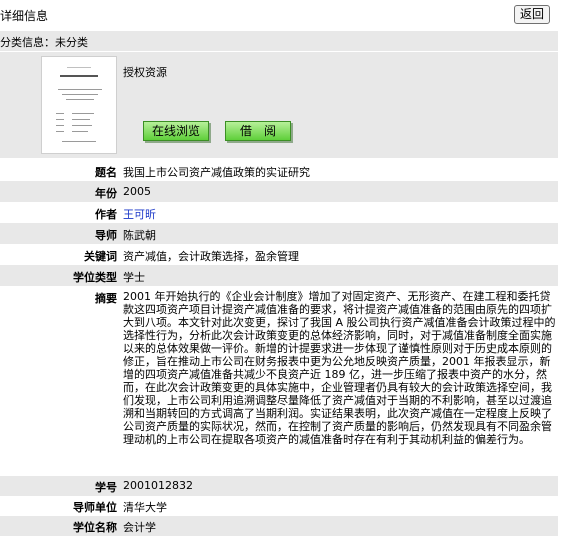 The height and width of the screenshot is (536, 576). Describe the element at coordinates (100, 256) in the screenshot. I see `keywords-label: 关键词` at that location.